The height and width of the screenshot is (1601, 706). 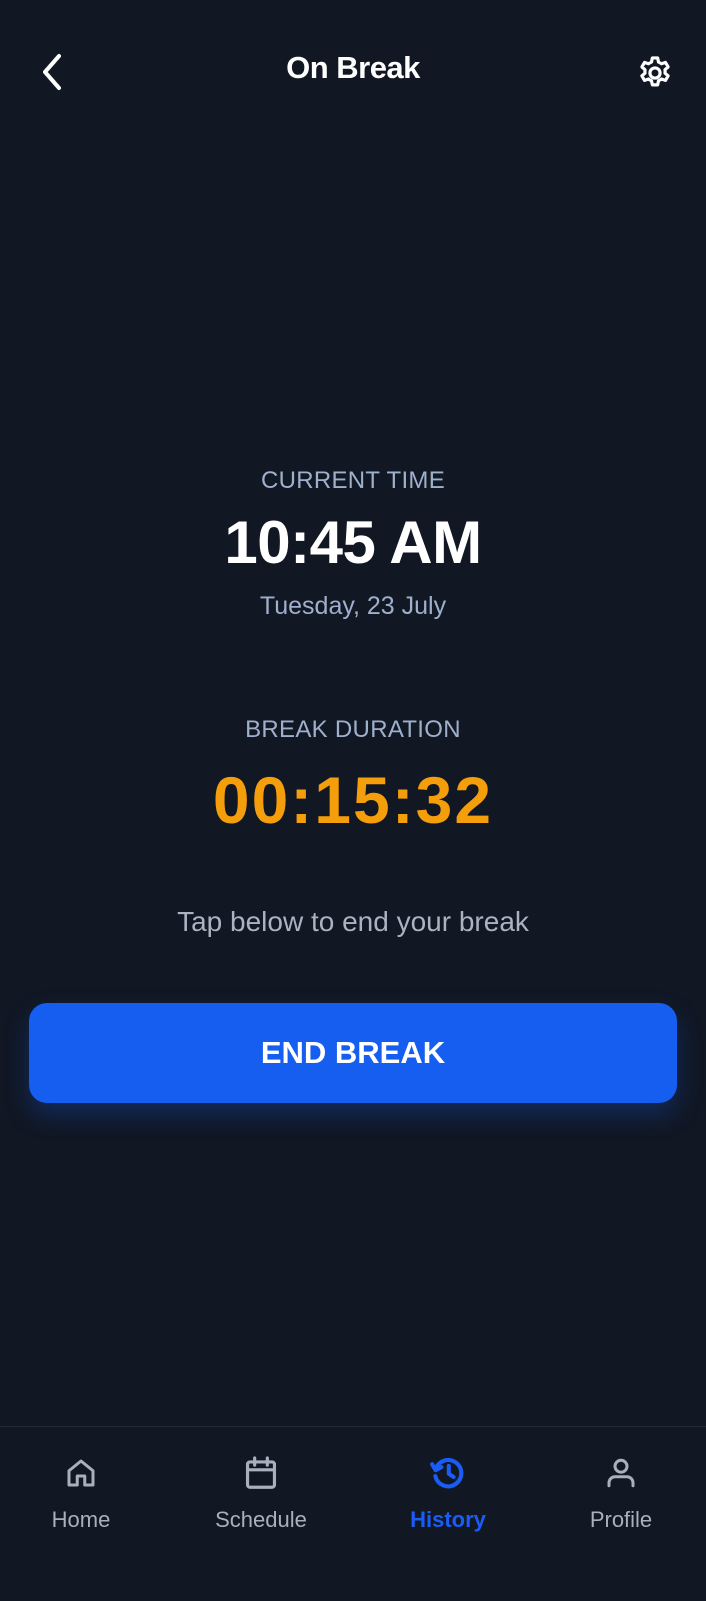 I want to click on nav-label-history: History, so click(x=448, y=1519).